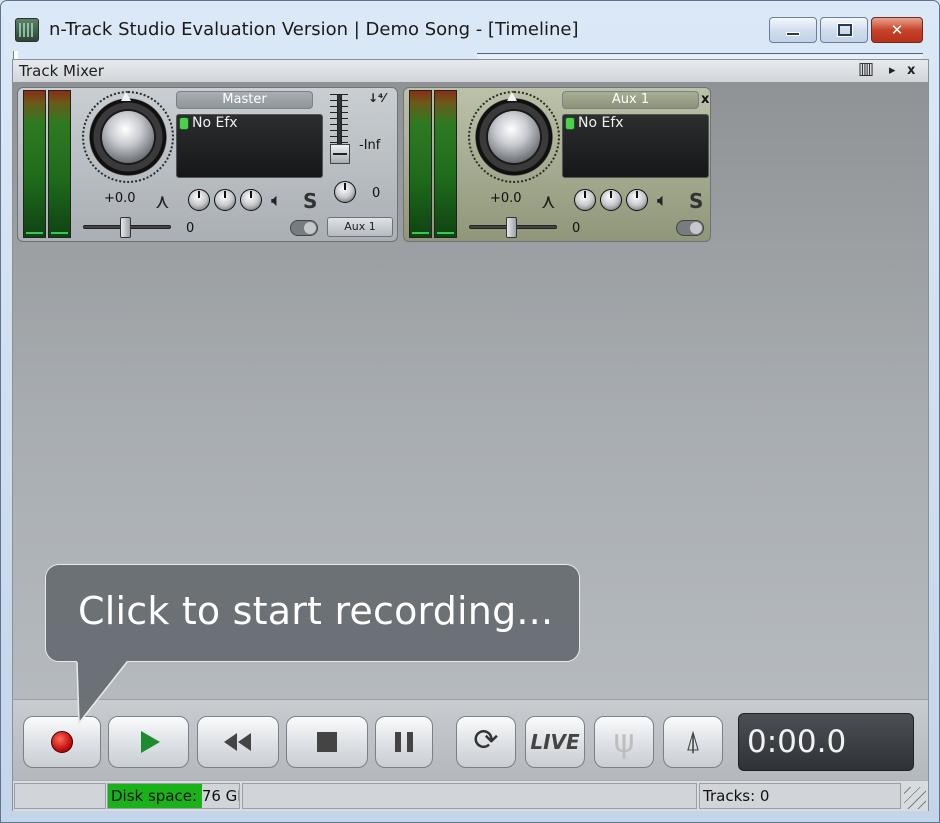  I want to click on close-icon: ✕, so click(897, 30).